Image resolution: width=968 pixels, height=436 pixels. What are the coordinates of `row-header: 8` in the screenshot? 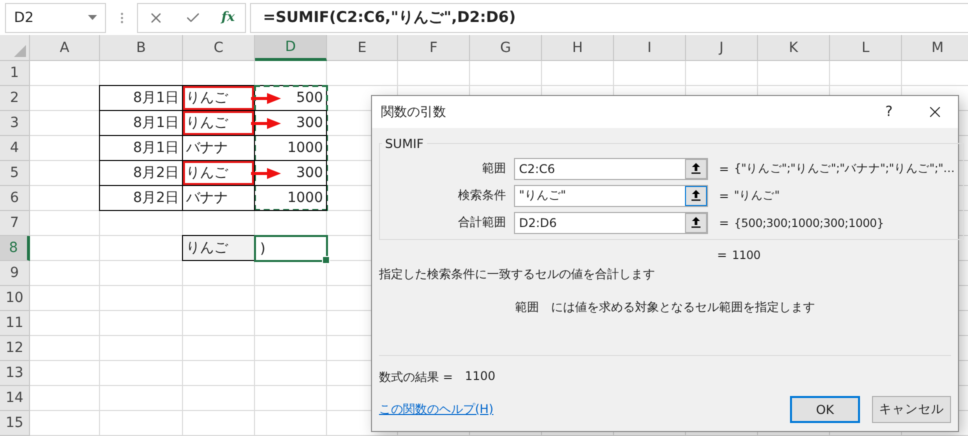 It's located at (15, 248).